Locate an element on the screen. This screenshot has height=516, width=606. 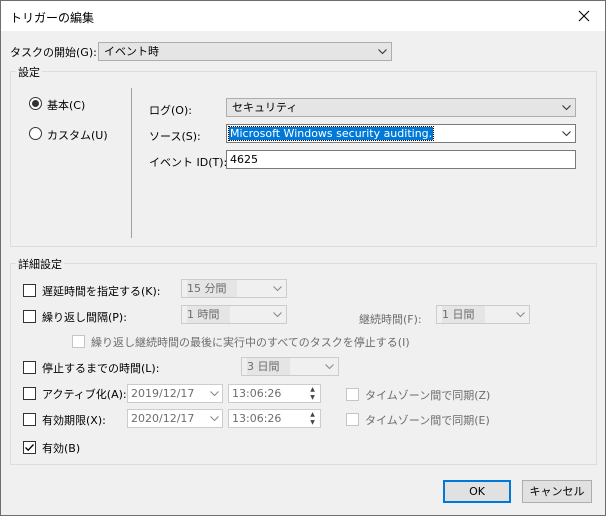
activate-sync-label: タイムゾーン間で同期(Z) is located at coordinates (428, 395).